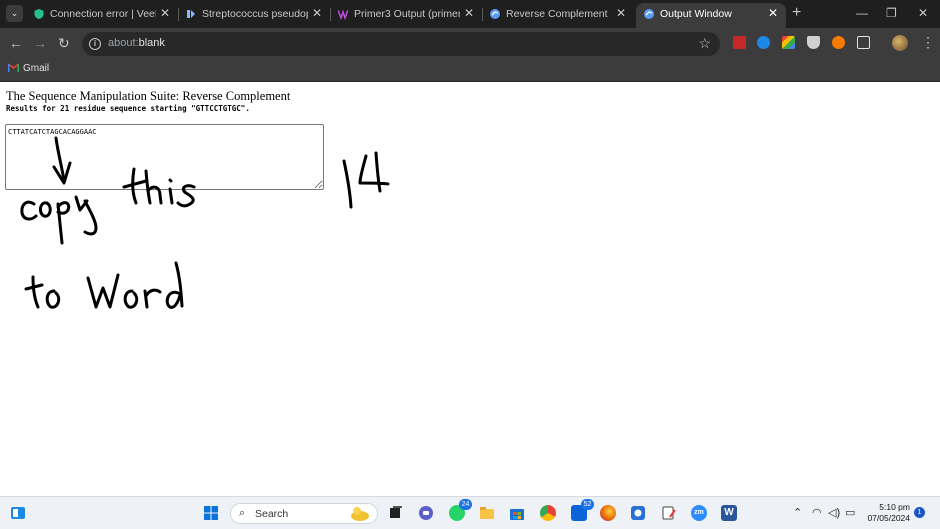  Describe the element at coordinates (396, 513) in the screenshot. I see `task-view-icon` at that location.